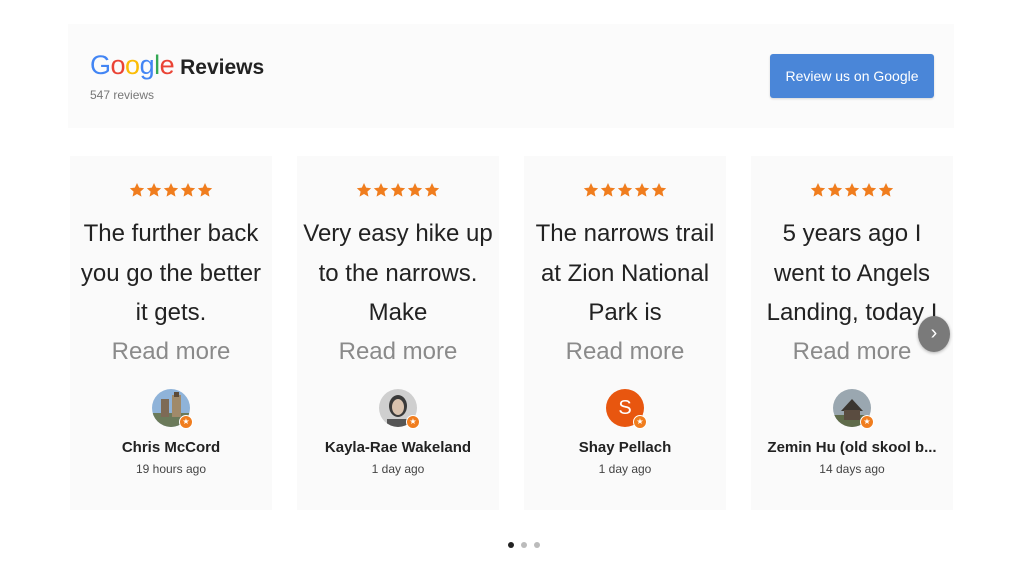 This screenshot has height=576, width=1024. What do you see at coordinates (398, 273) in the screenshot?
I see `review-text: Very easy hike up to the narrows. Make` at bounding box center [398, 273].